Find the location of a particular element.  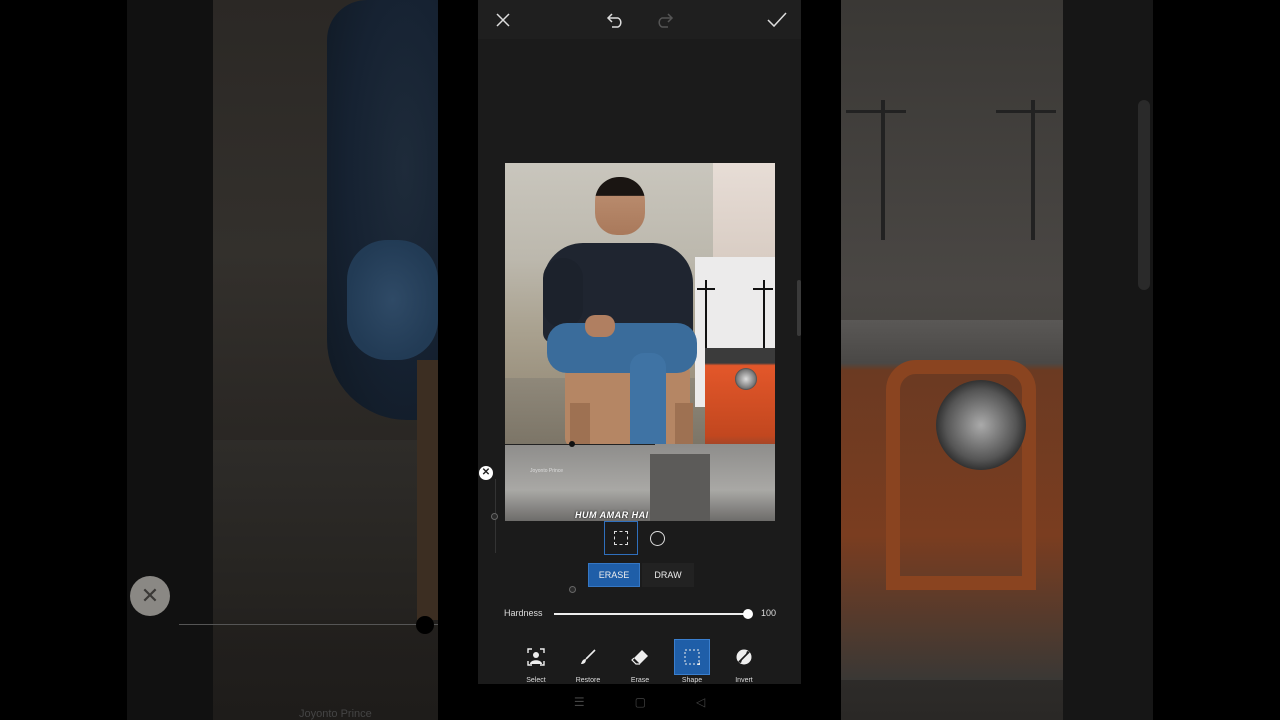

system-nav-bar: ☰ ▢ ◁ is located at coordinates (639, 702).